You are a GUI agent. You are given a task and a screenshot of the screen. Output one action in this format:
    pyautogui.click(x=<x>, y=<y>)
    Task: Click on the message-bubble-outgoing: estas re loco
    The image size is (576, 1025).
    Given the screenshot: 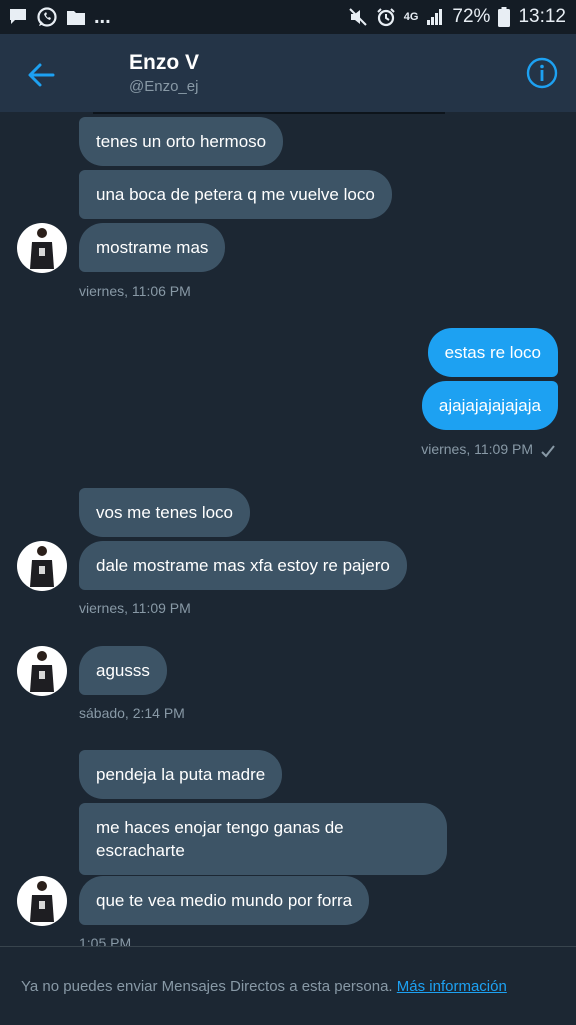 What is the action you would take?
    pyautogui.click(x=492, y=352)
    